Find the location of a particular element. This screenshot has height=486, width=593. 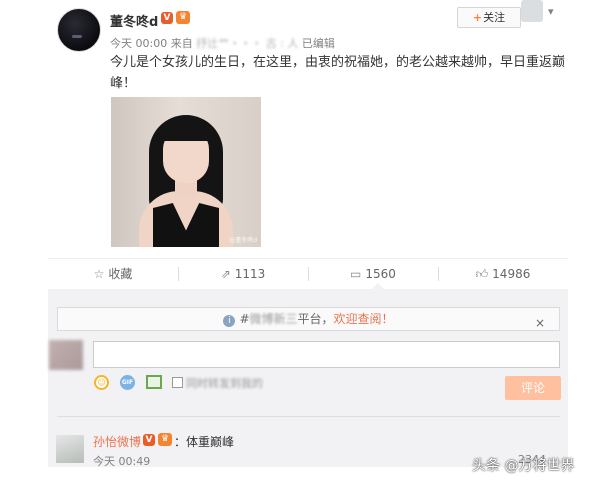

action-bar: ☆ 收藏 ⇗ 1113 ▭ 1560 👍︎ 14986 is located at coordinates (308, 273).